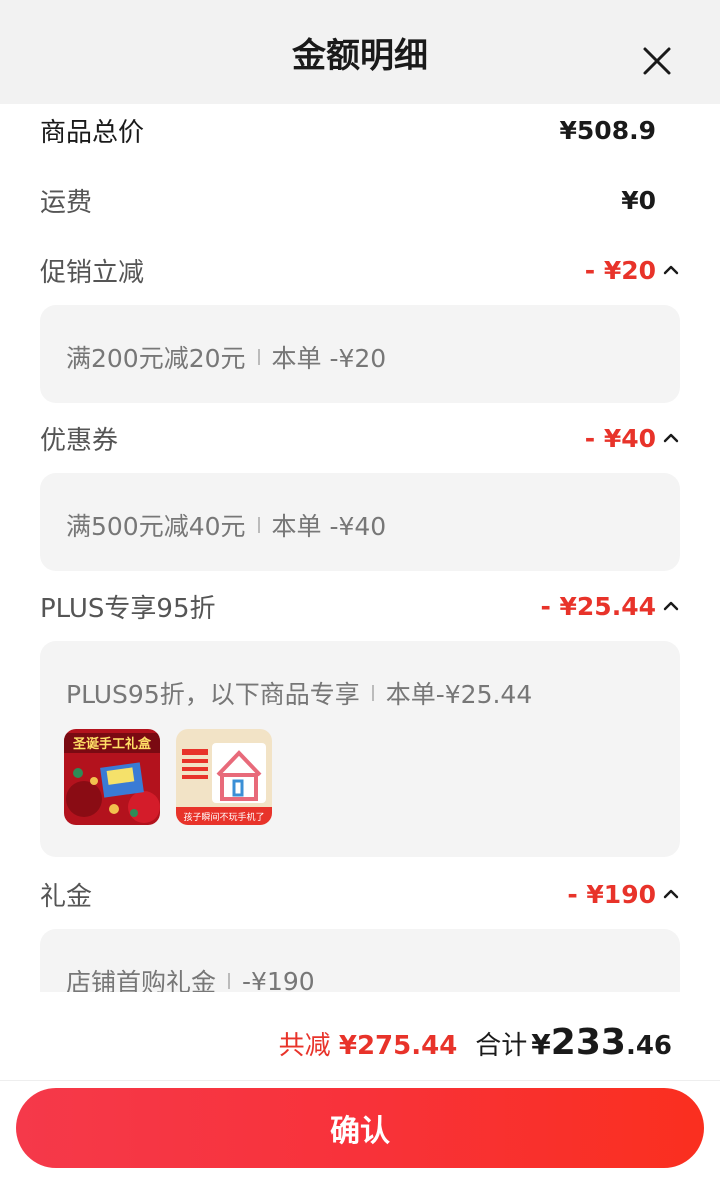 This screenshot has height=1184, width=720. What do you see at coordinates (360, 894) in the screenshot?
I see `gift-row: 礼金 - ¥190` at bounding box center [360, 894].